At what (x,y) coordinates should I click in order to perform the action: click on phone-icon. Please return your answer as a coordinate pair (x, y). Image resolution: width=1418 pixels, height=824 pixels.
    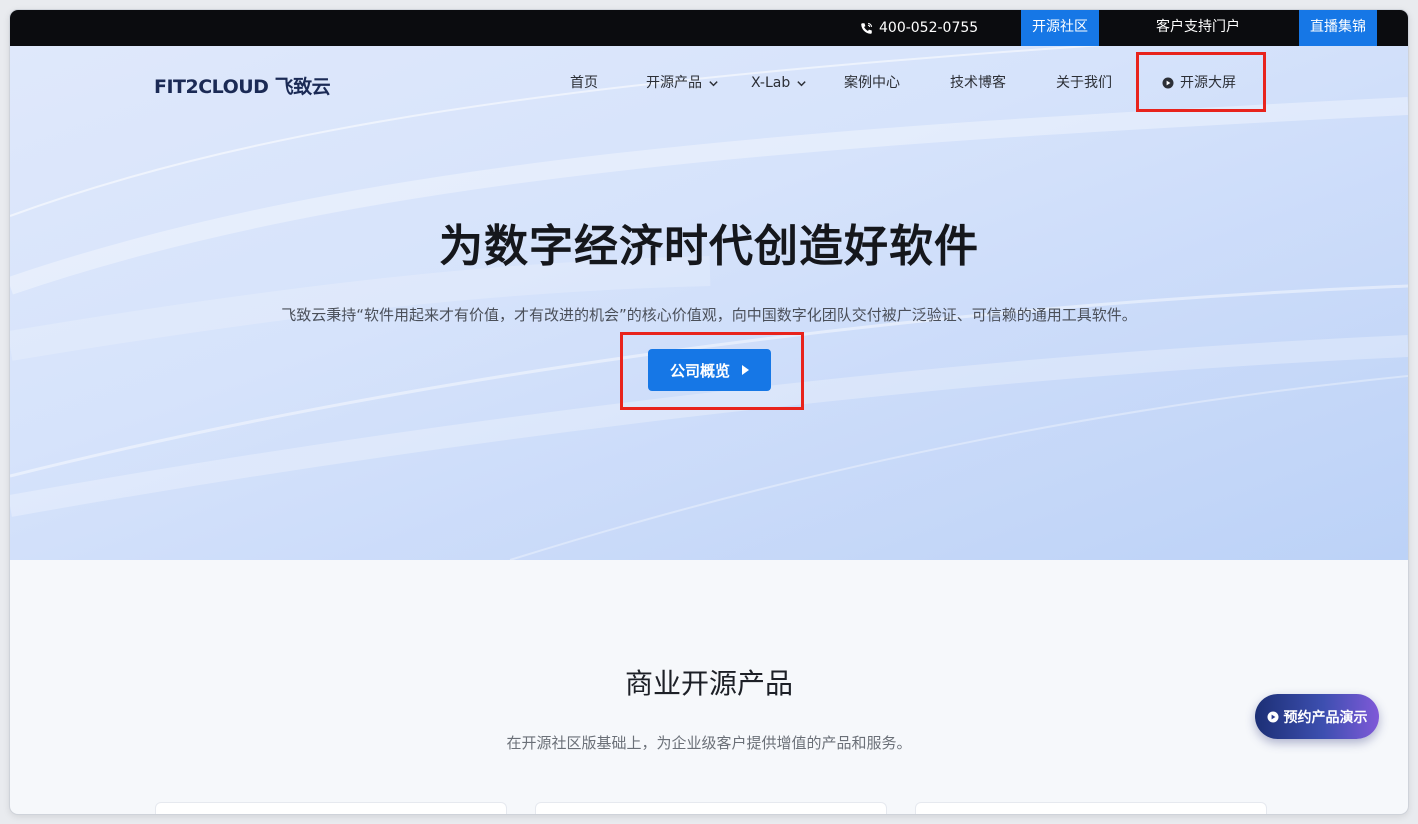
    Looking at the image, I should click on (867, 28).